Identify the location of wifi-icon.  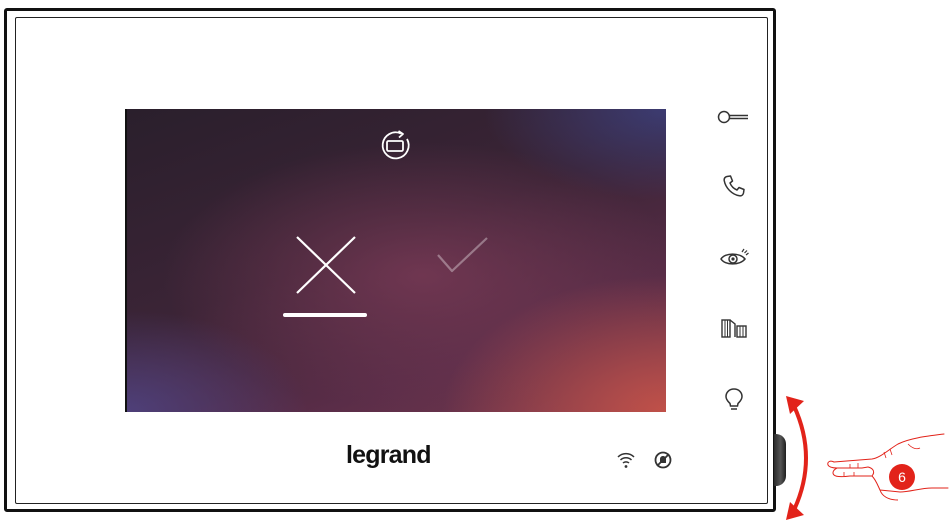
(626, 460).